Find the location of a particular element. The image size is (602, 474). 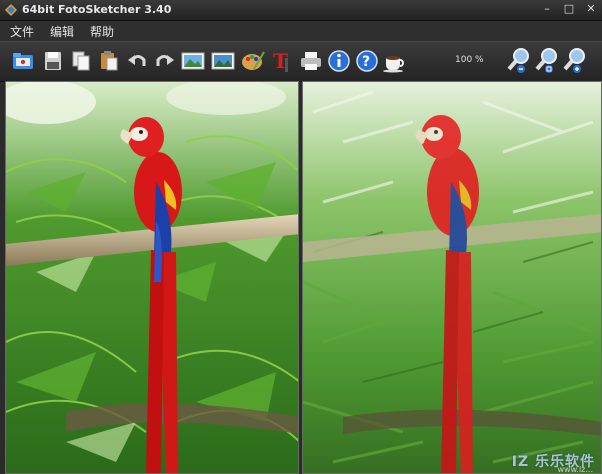

title-bar: 64bit FotoSketcher 3.40 – □ ✕ is located at coordinates (301, 10).